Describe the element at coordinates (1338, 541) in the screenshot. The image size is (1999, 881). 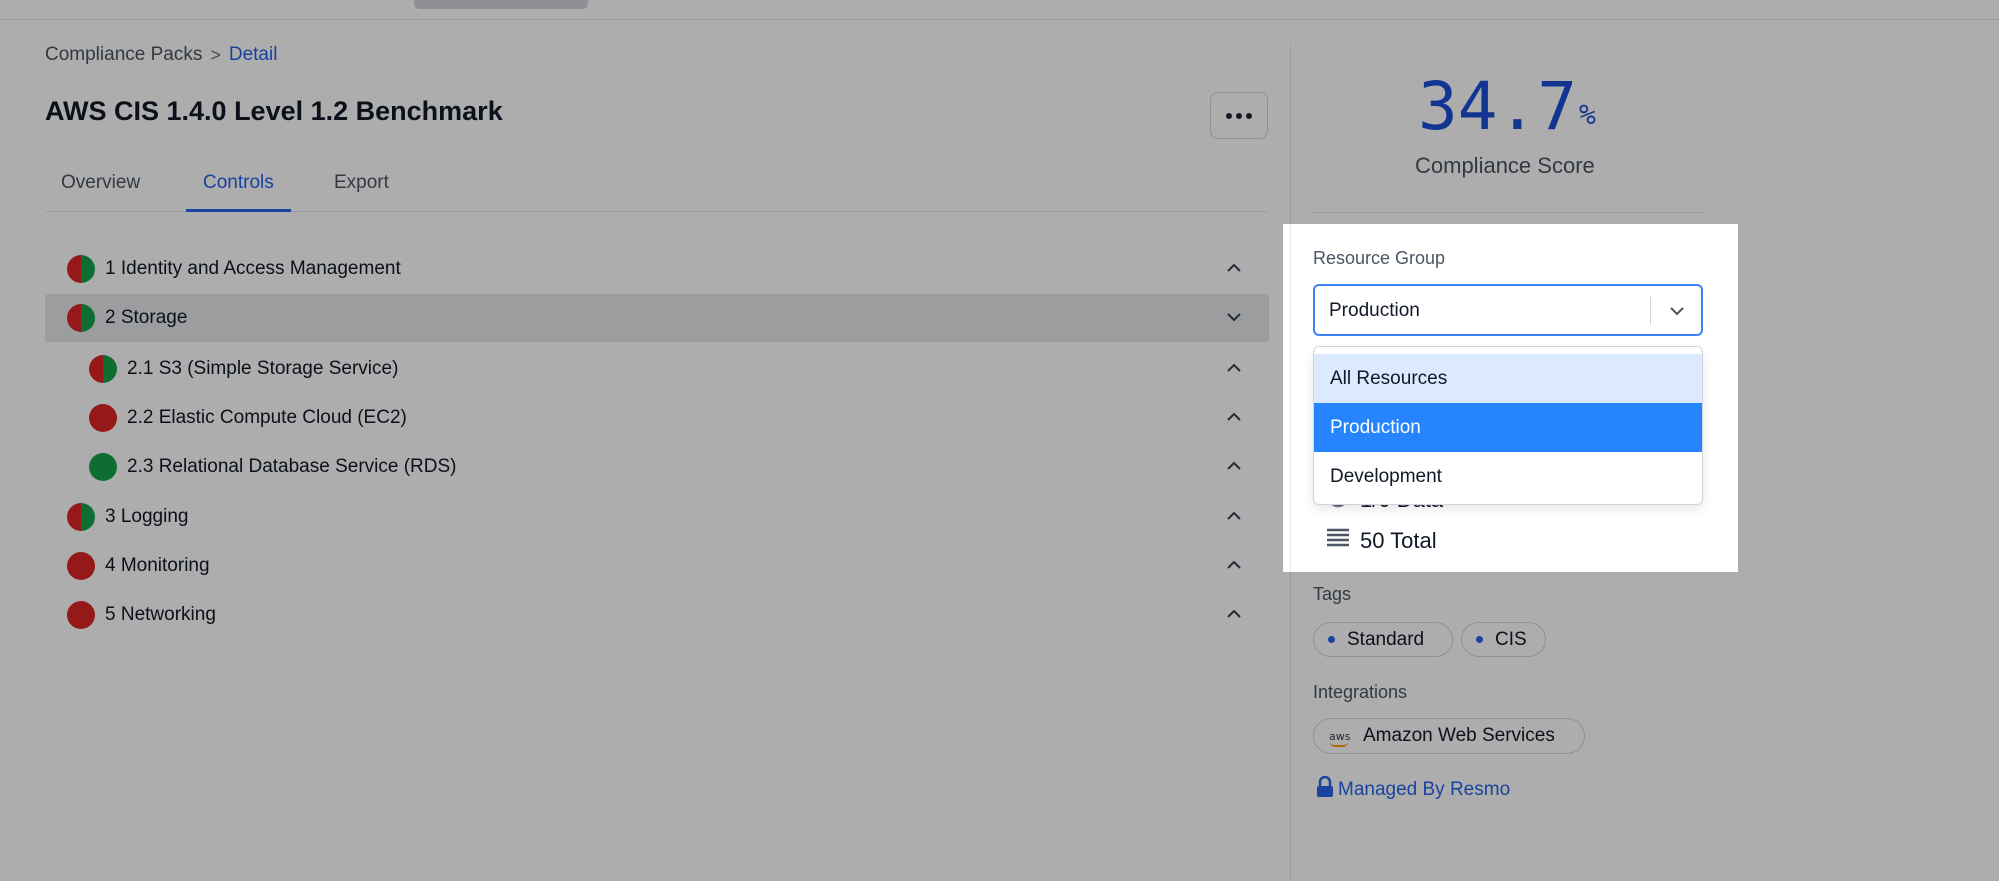
I see `list-icon` at that location.